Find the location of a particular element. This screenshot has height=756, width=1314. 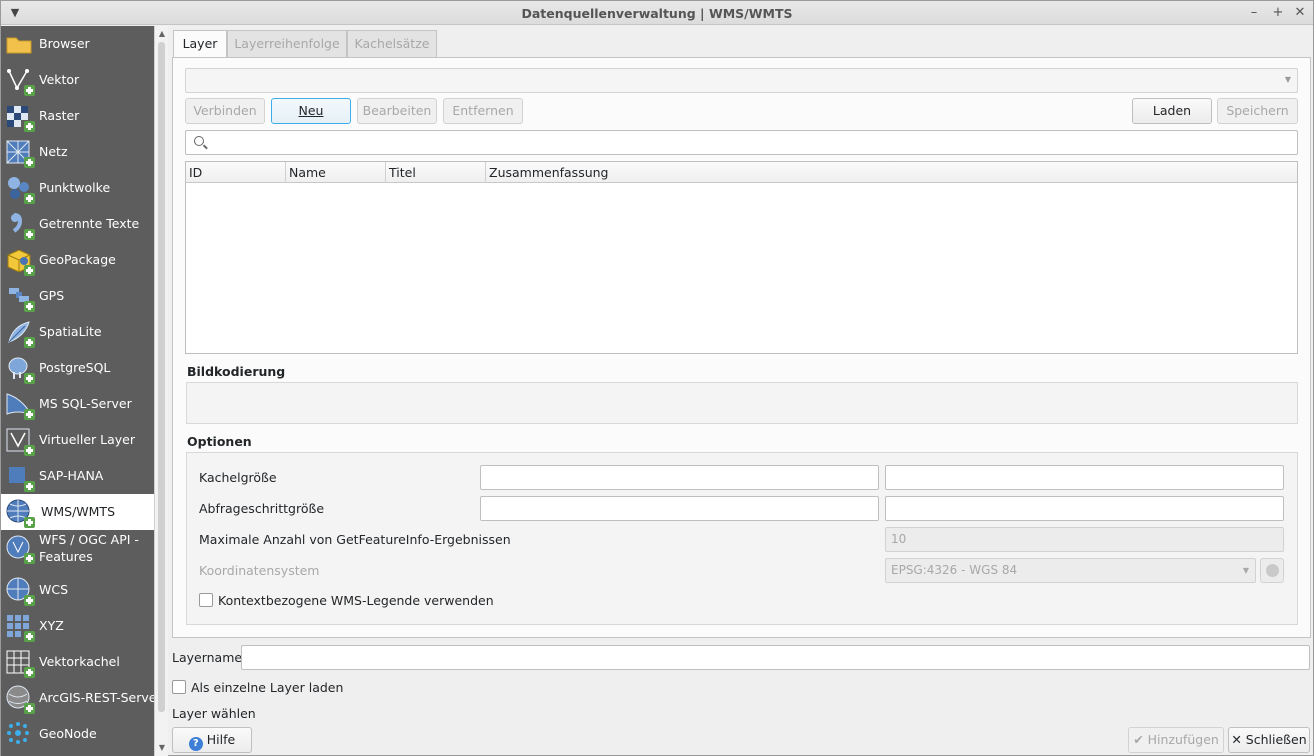

step-size-label: Abfrageschrittgröße is located at coordinates (262, 508).